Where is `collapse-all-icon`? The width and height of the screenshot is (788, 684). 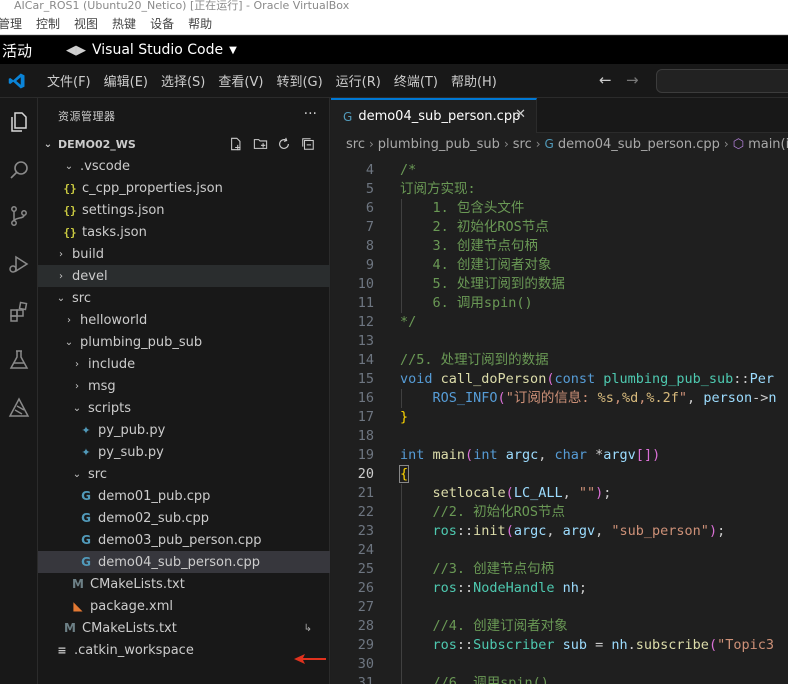
collapse-all-icon is located at coordinates (308, 144).